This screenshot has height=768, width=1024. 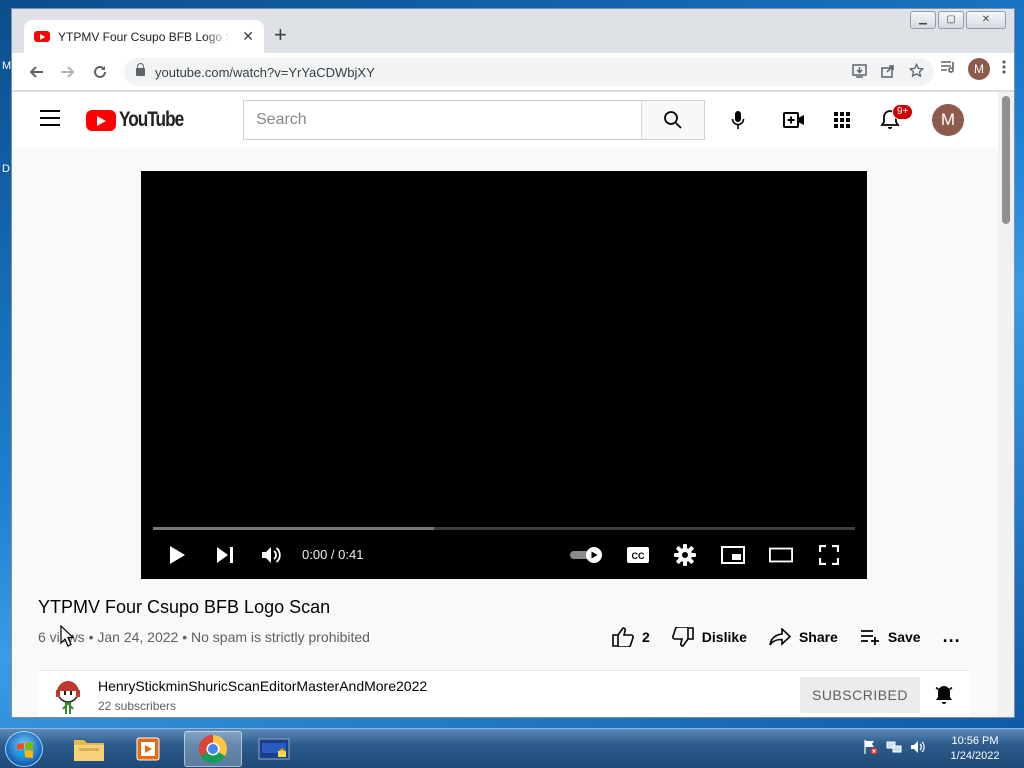 What do you see at coordinates (888, 72) in the screenshot?
I see `share-page-icon` at bounding box center [888, 72].